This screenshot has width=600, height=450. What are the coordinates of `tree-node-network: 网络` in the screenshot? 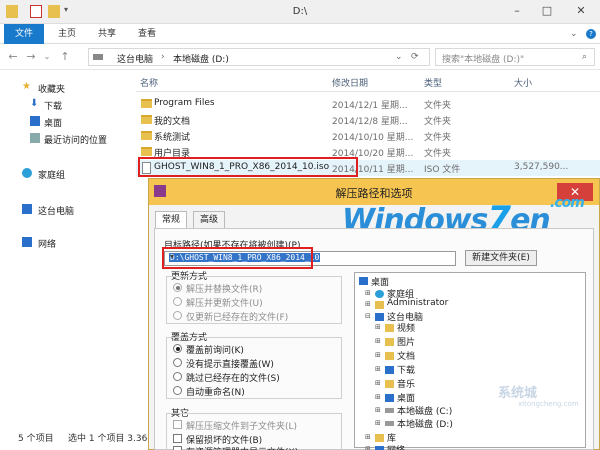 It's located at (396, 446).